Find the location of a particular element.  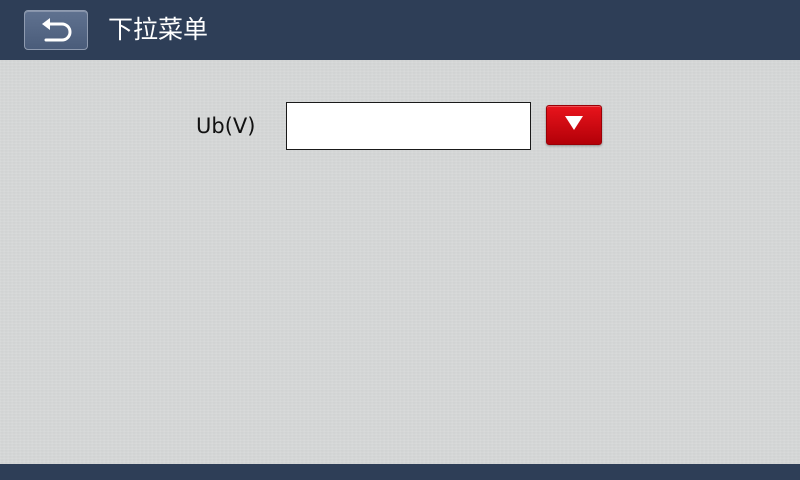

page-title: 下拉菜单 is located at coordinates (158, 29).